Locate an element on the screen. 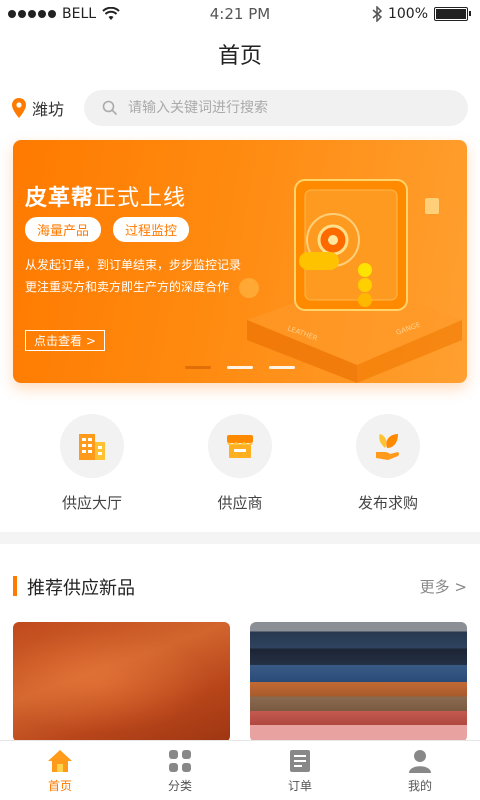 The height and width of the screenshot is (800, 480). tab-label: 我的 is located at coordinates (419, 786).